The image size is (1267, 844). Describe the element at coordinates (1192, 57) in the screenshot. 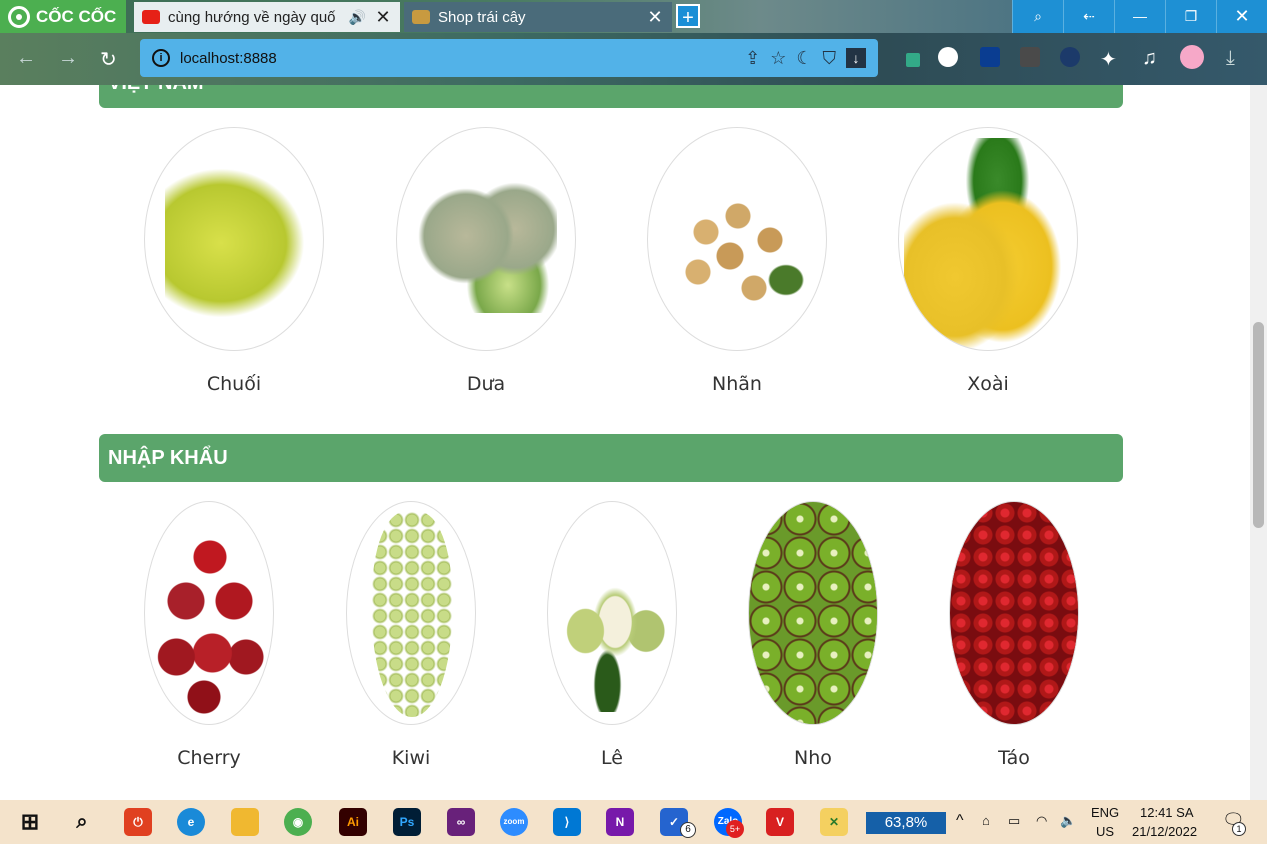

I see `profile-avatar` at that location.